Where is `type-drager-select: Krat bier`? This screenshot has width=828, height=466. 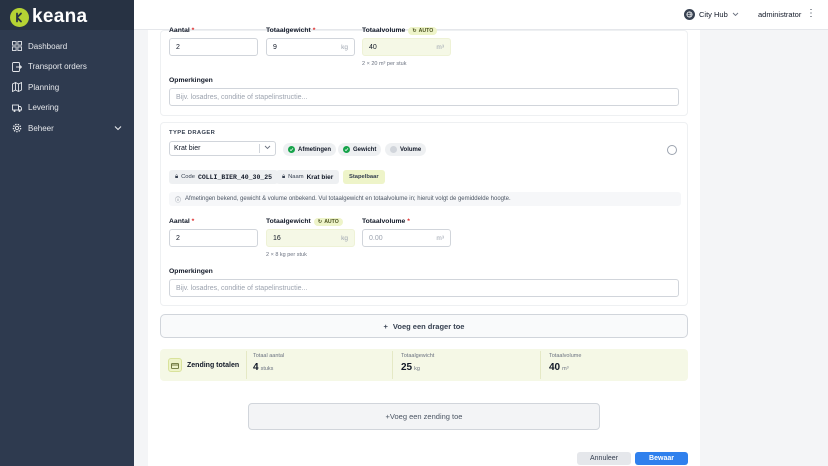 type-drager-select: Krat bier is located at coordinates (222, 148).